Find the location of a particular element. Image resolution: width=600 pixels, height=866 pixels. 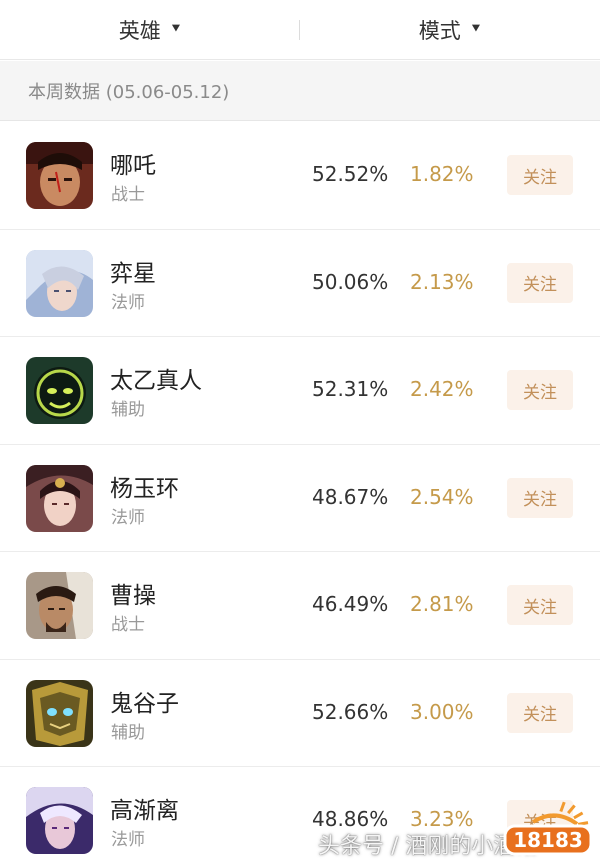

hero-winrate: 52.66% is located at coordinates (350, 711).